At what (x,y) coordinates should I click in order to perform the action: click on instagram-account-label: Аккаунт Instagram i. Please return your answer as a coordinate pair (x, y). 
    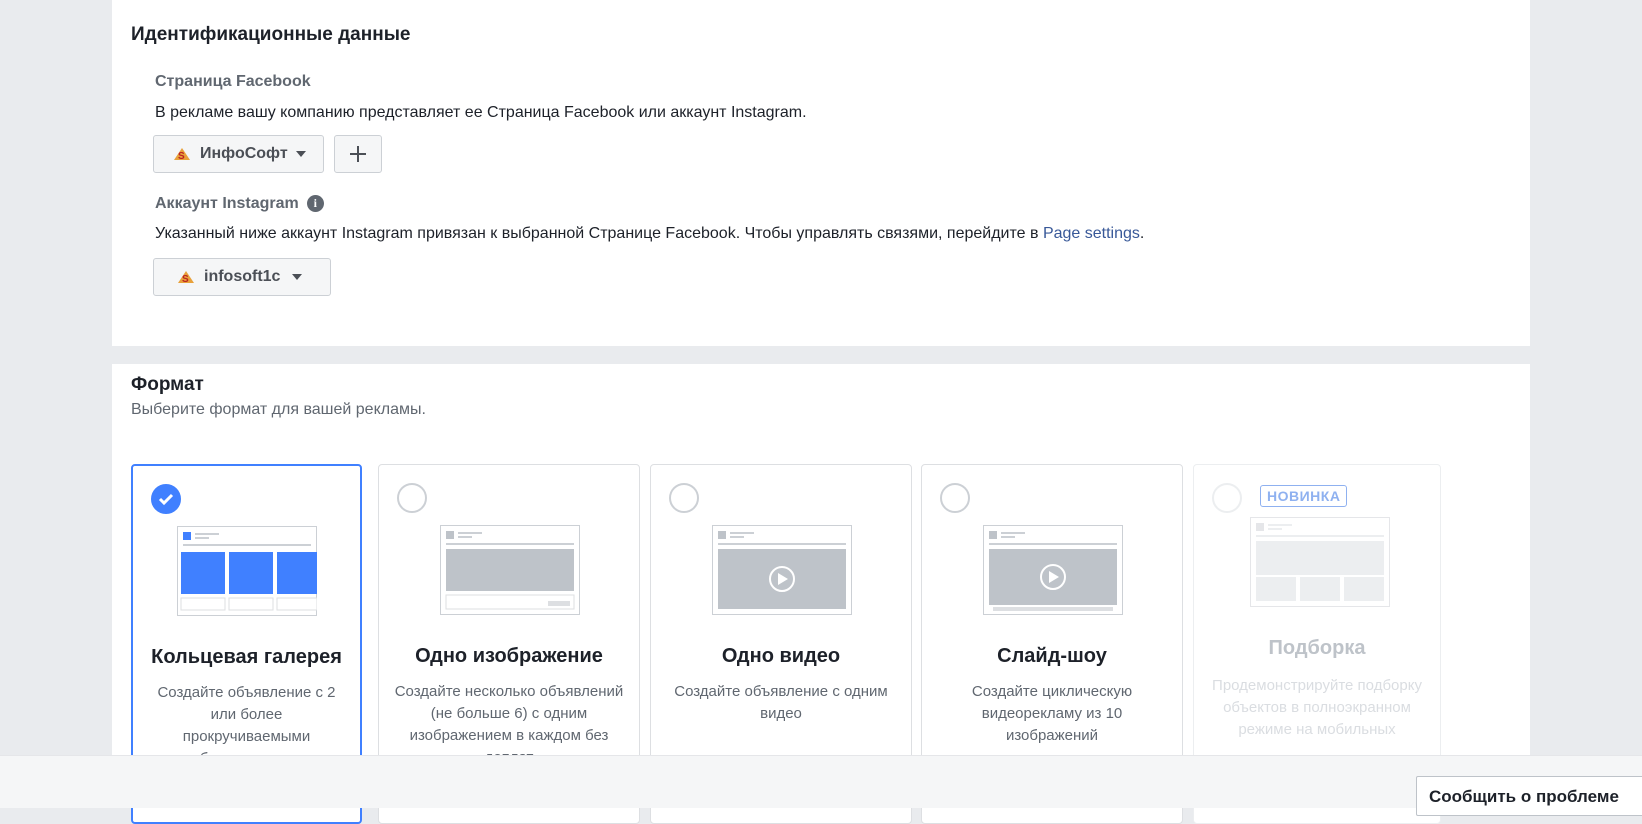
    Looking at the image, I should click on (239, 204).